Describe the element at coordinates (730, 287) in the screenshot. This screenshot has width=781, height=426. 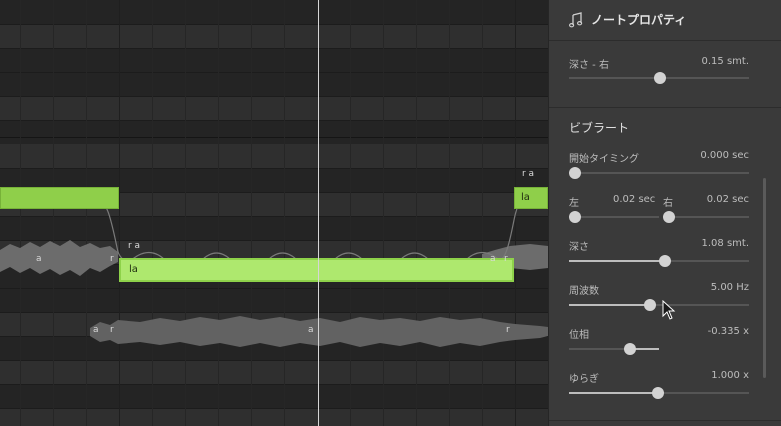
I see `frequency-value: 5.00 Hz` at that location.